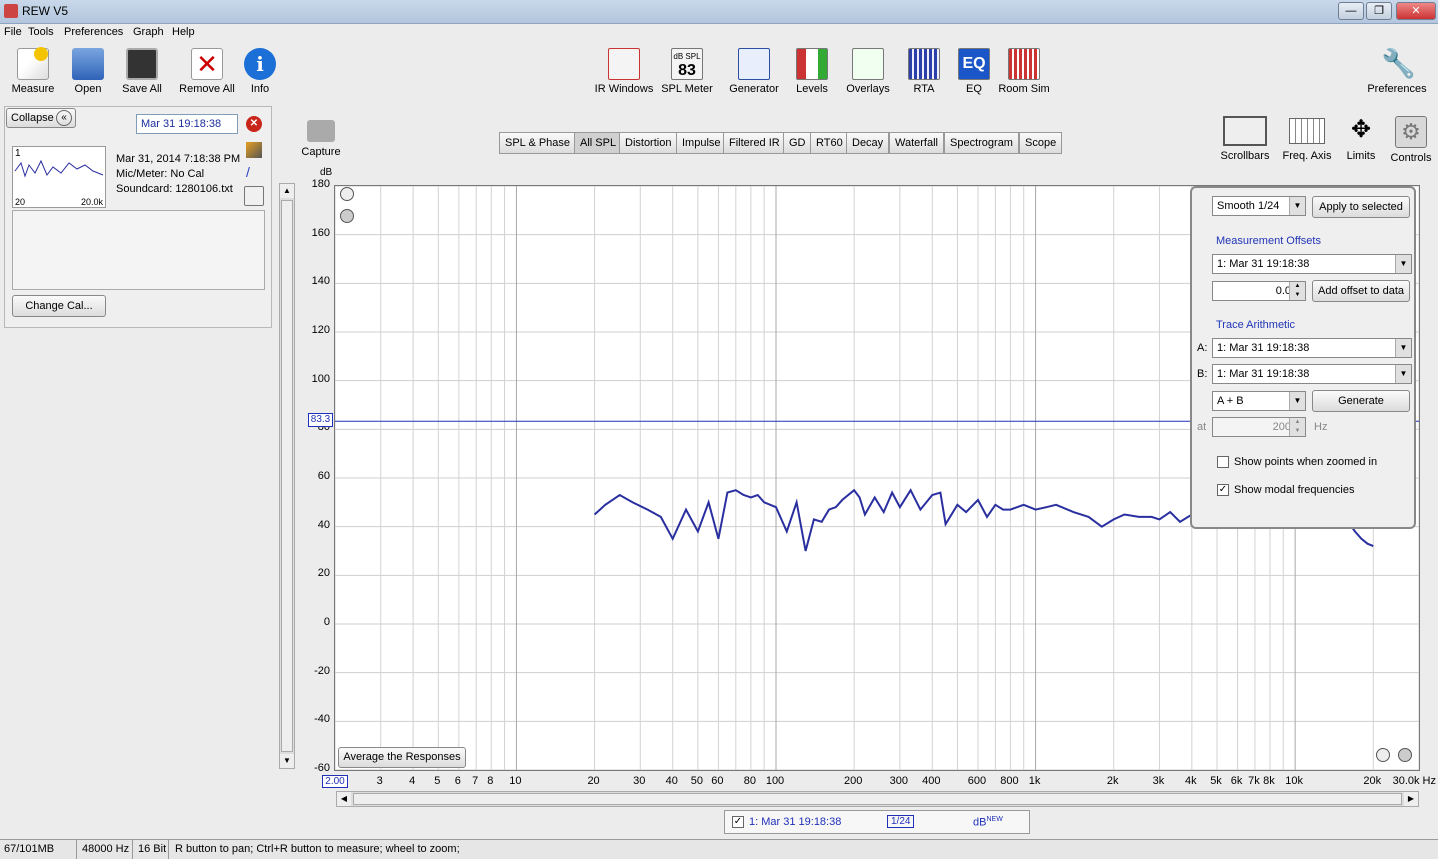 The height and width of the screenshot is (859, 1438). I want to click on legend-item: 1: Mar 31 19:18:38, so click(795, 822).